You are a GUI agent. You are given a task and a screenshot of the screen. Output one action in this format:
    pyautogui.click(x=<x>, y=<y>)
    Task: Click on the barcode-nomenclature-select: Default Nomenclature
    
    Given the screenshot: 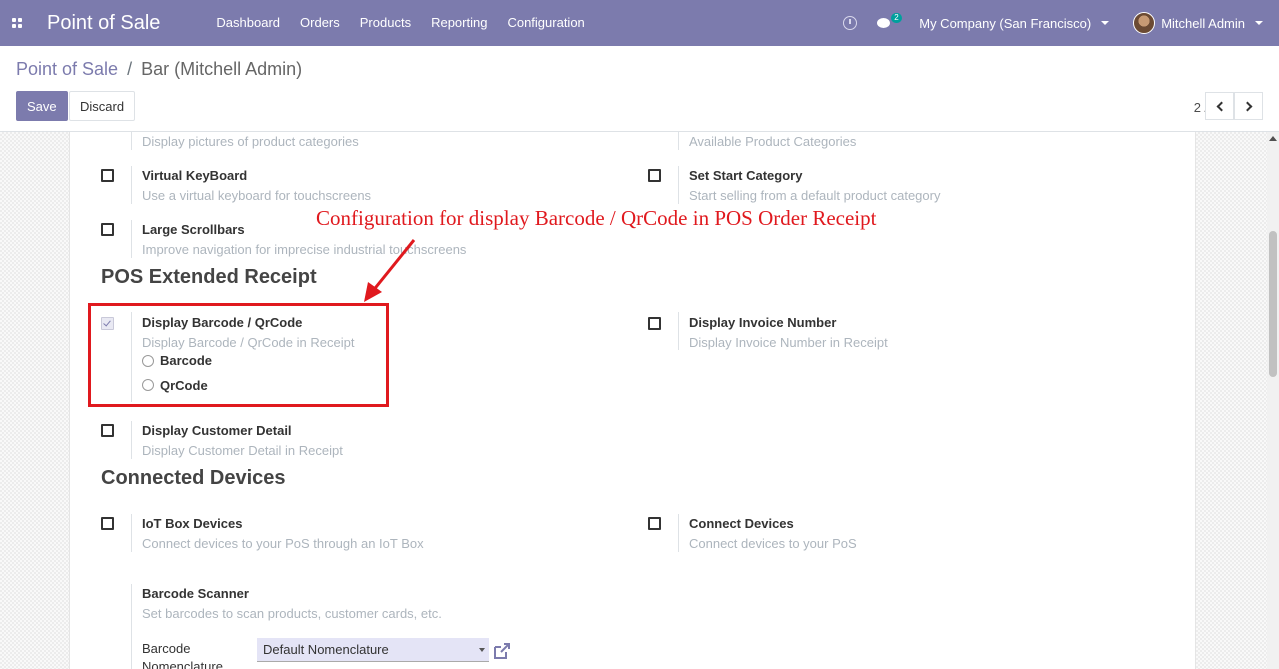 What is the action you would take?
    pyautogui.click(x=373, y=650)
    